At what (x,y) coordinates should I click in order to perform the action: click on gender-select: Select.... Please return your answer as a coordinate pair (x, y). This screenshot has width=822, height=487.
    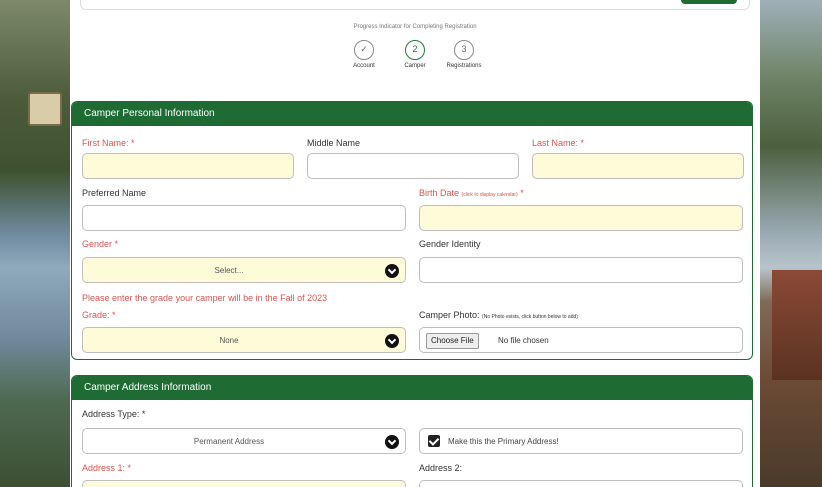
    Looking at the image, I should click on (244, 270).